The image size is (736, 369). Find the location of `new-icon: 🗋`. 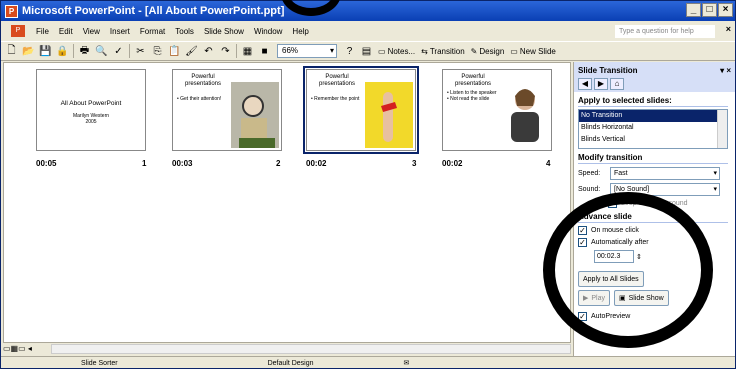

new-icon: 🗋 is located at coordinates (11, 51).